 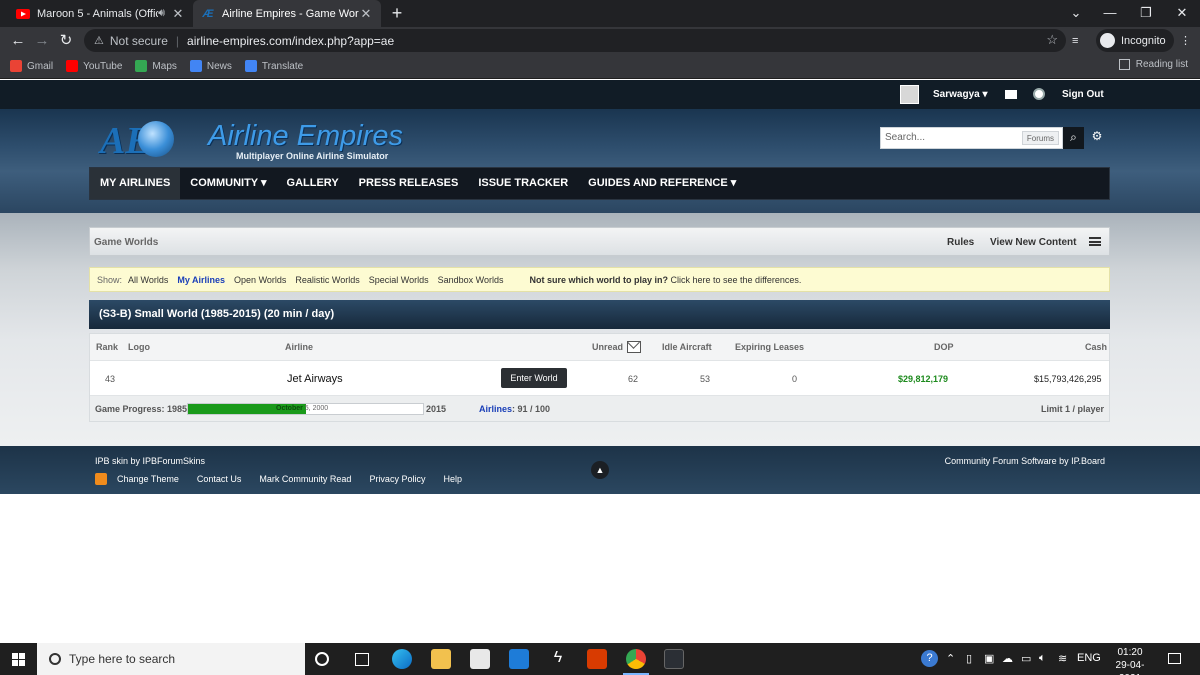 What do you see at coordinates (362, 659) in the screenshot?
I see `task-view-icon` at bounding box center [362, 659].